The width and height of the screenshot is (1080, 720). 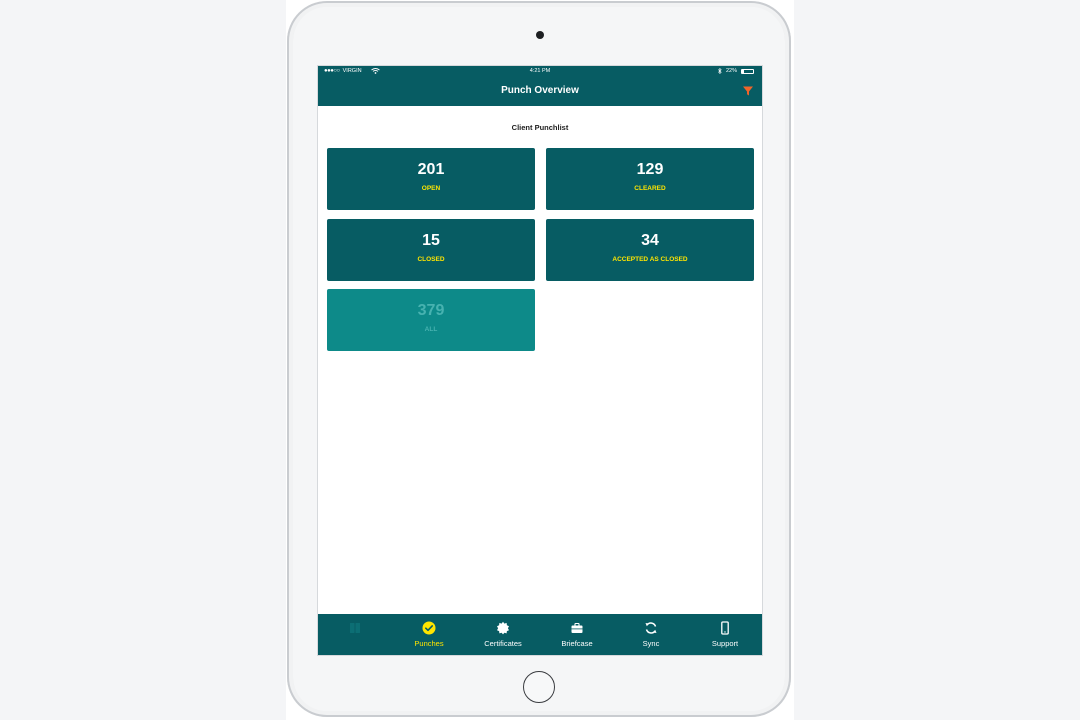 I want to click on briefcase-icon, so click(x=577, y=627).